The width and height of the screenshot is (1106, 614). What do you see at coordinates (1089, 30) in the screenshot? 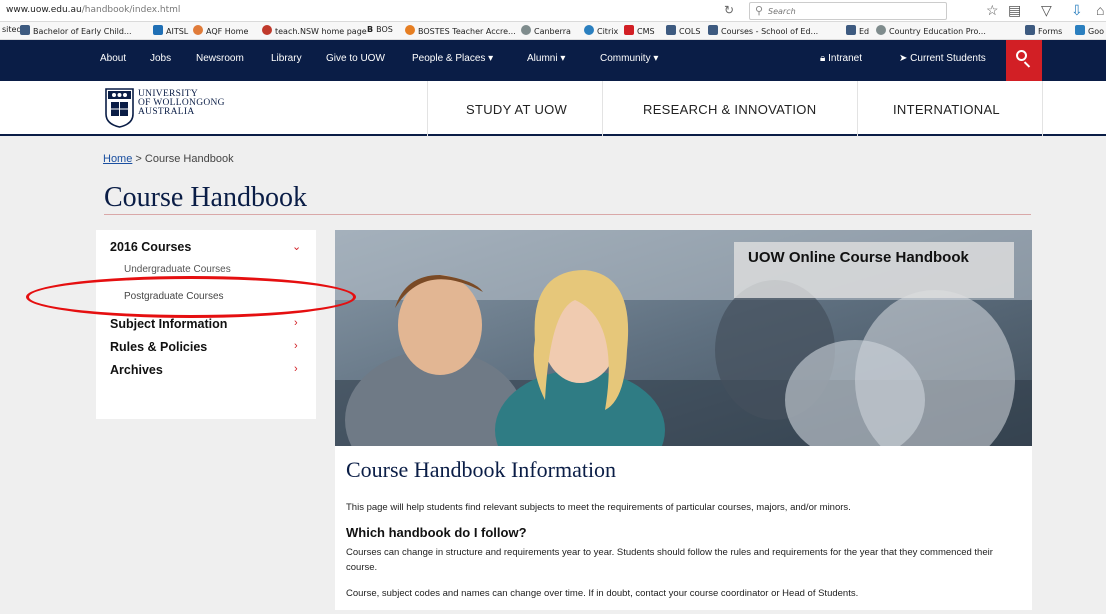
I see `bookmark-item: Goo` at bounding box center [1089, 30].